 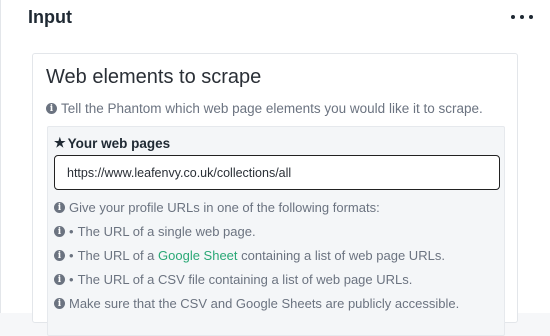 I want to click on more-horizontal-icon, so click(x=513, y=17).